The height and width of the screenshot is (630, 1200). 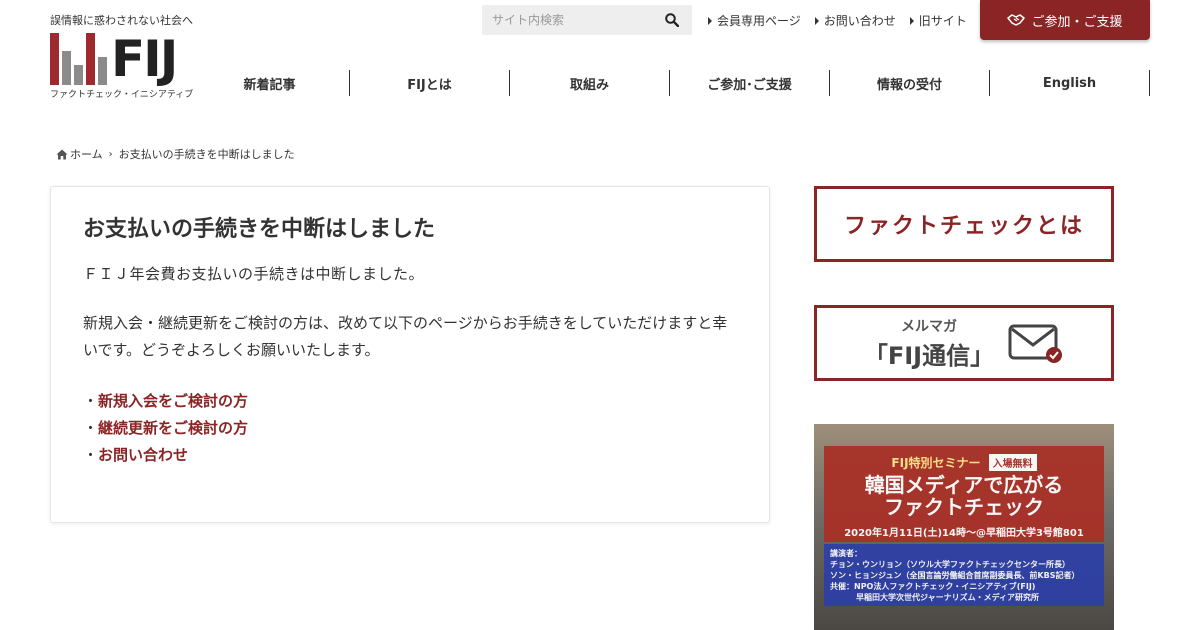 I want to click on list-item: ・新規入会をご検討の方, so click(x=166, y=401).